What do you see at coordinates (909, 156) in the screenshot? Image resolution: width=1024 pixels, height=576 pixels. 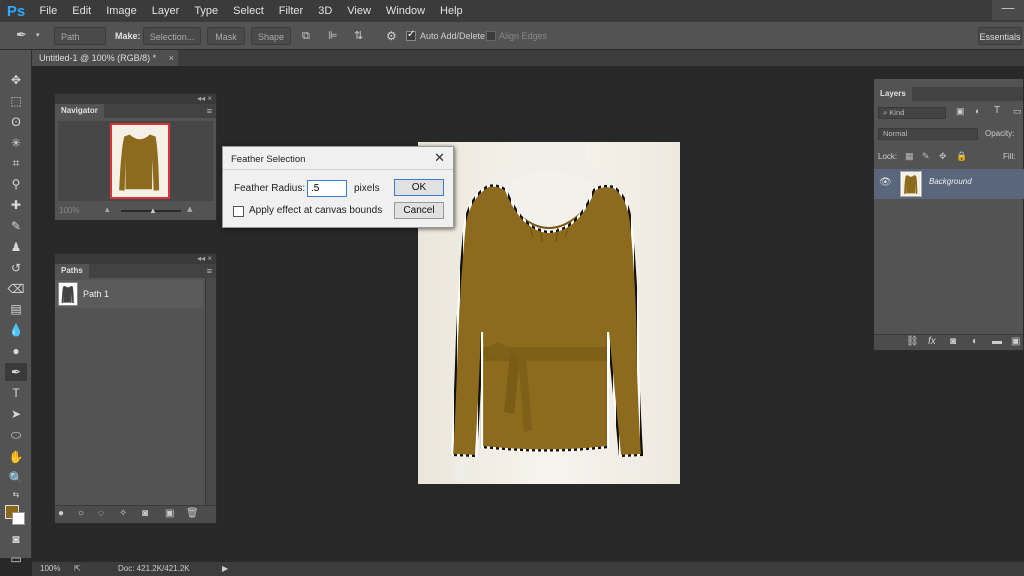 I see `lock-transparency-icon: ▦` at bounding box center [909, 156].